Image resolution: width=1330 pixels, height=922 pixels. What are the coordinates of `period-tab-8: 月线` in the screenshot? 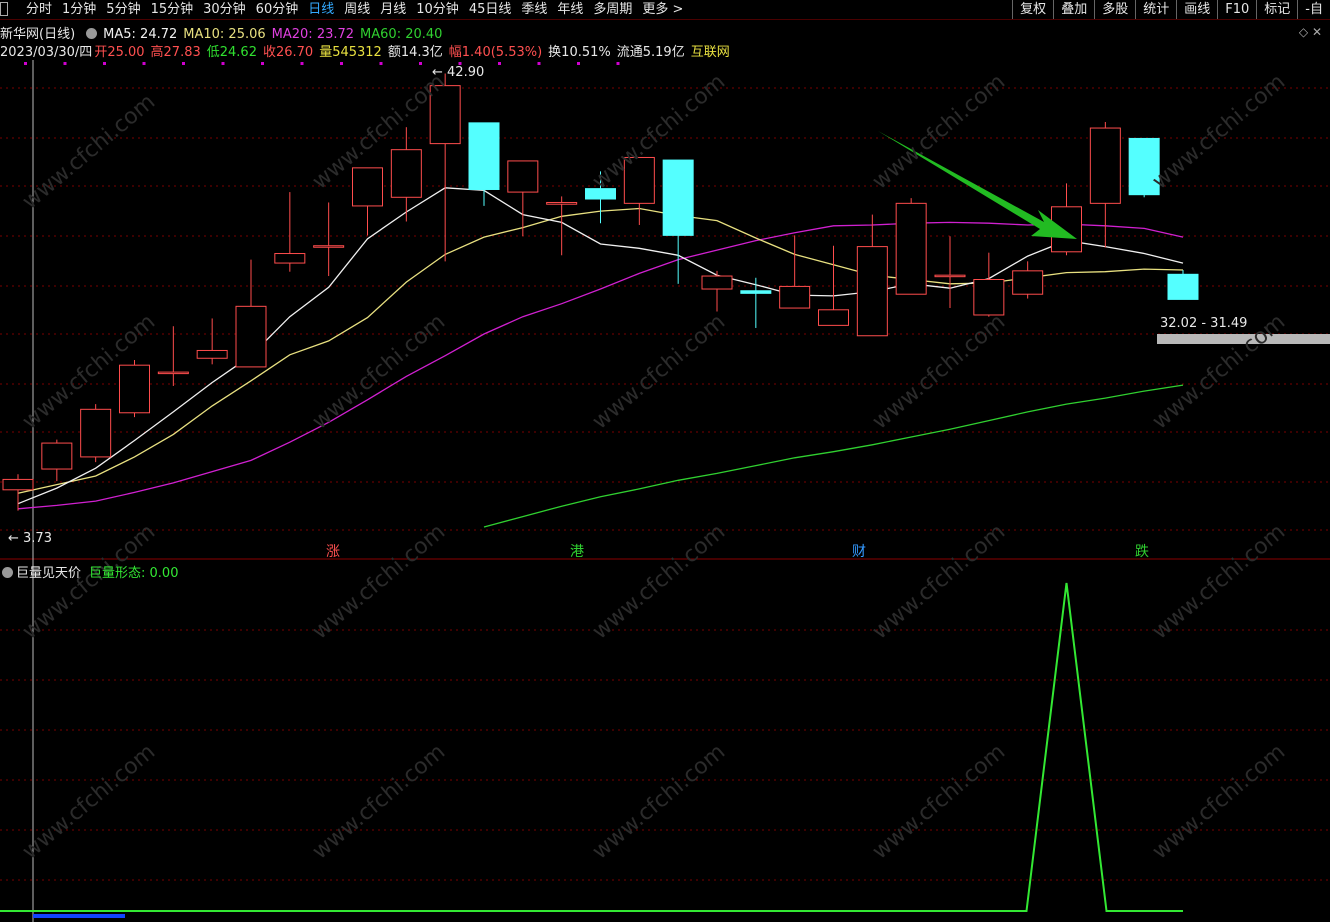 It's located at (393, 9).